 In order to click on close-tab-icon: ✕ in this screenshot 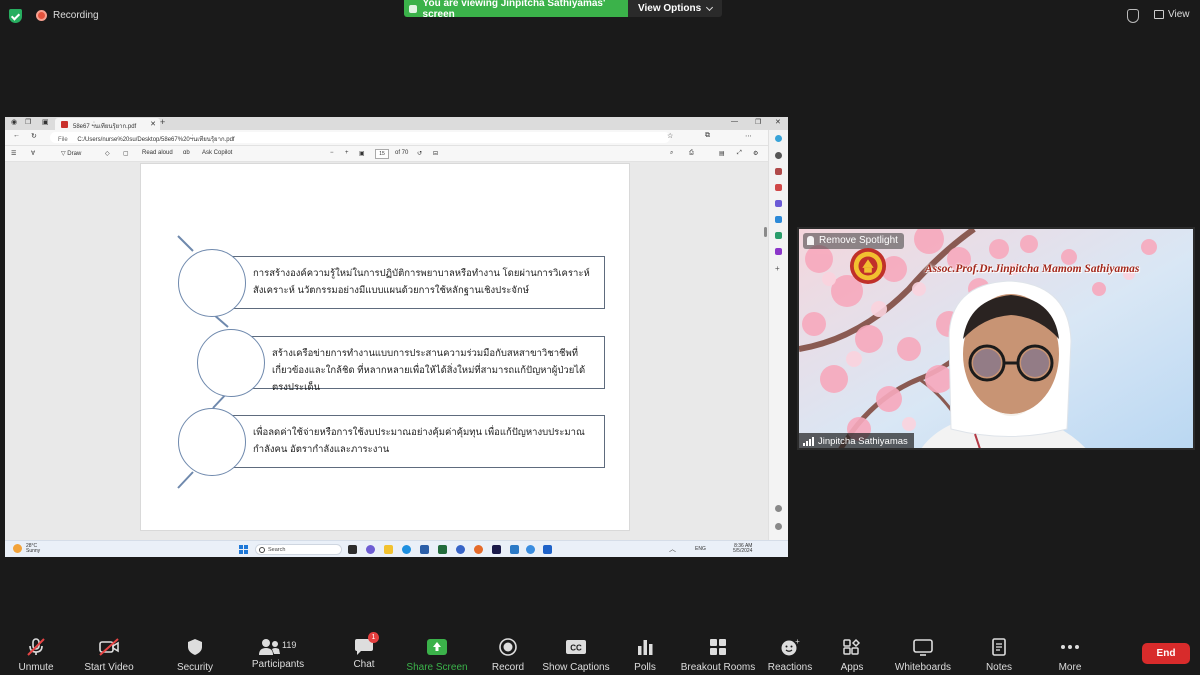, I will do `click(153, 124)`.